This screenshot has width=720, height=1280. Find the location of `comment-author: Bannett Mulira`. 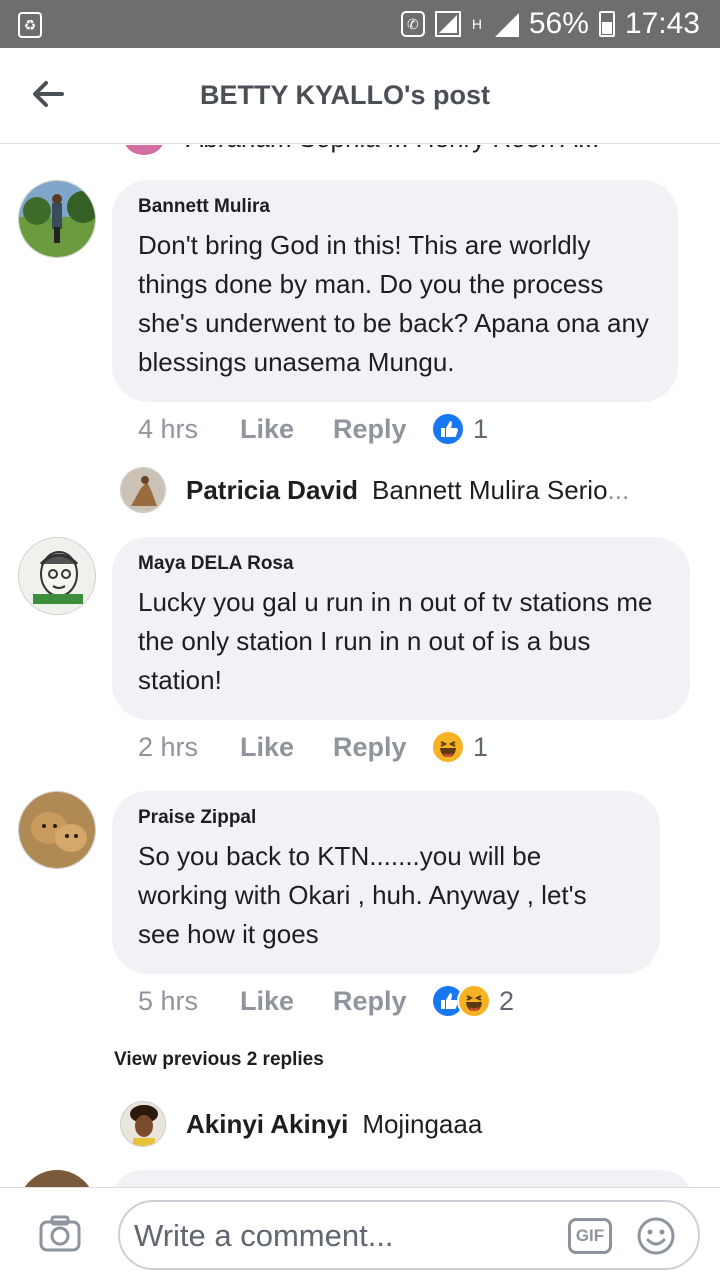

comment-author: Bannett Mulira is located at coordinates (395, 207).